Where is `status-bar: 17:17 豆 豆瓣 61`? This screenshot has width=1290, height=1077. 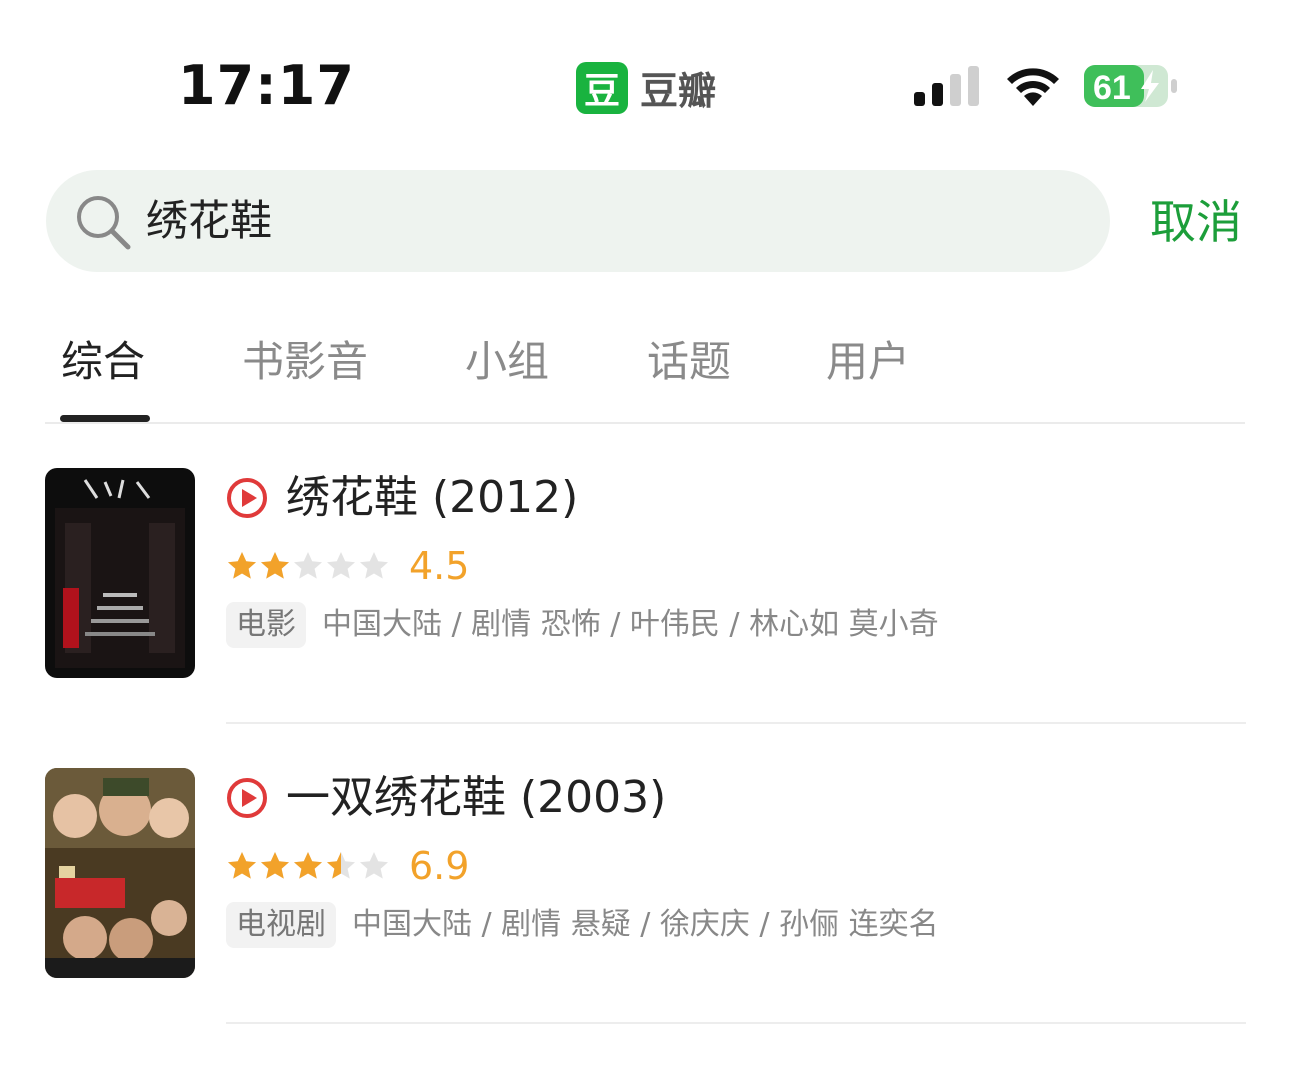
status-bar: 17:17 豆 豆瓣 61 is located at coordinates (645, 75).